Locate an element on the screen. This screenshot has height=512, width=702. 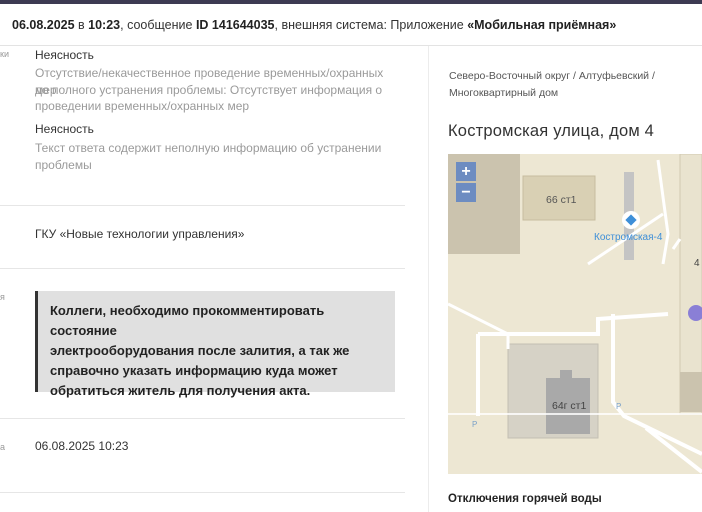
comment-line: обратиться житель для получения акта. is located at coordinates (180, 390).